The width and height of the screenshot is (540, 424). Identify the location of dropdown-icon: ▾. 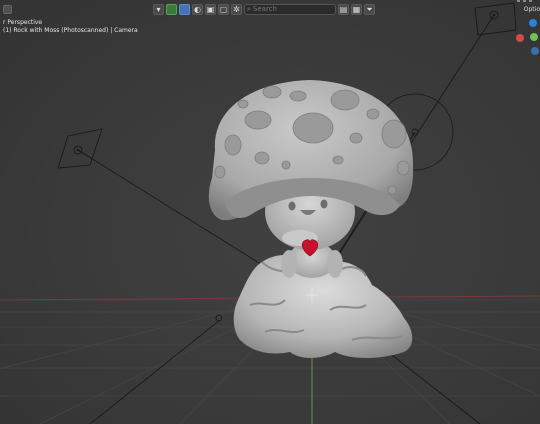
(158, 9).